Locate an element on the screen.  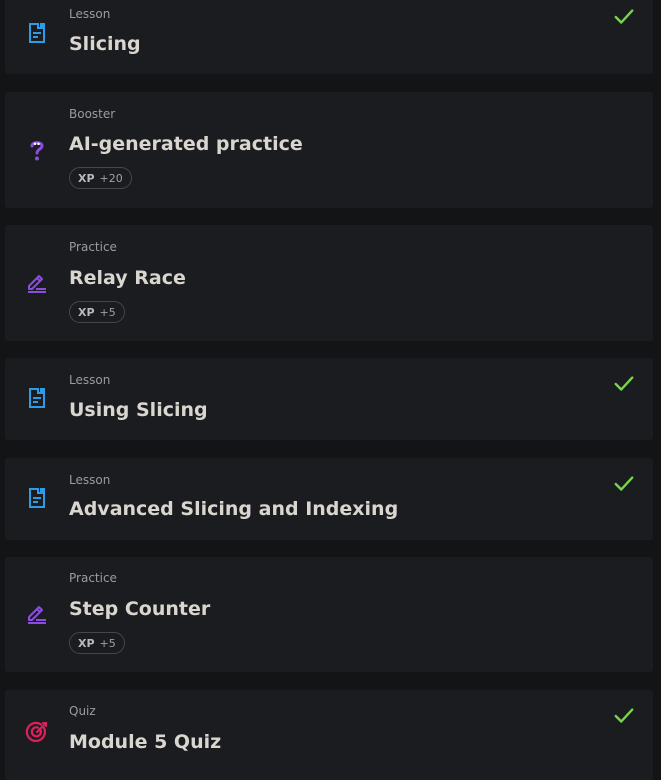
item-type: Quiz is located at coordinates (82, 711).